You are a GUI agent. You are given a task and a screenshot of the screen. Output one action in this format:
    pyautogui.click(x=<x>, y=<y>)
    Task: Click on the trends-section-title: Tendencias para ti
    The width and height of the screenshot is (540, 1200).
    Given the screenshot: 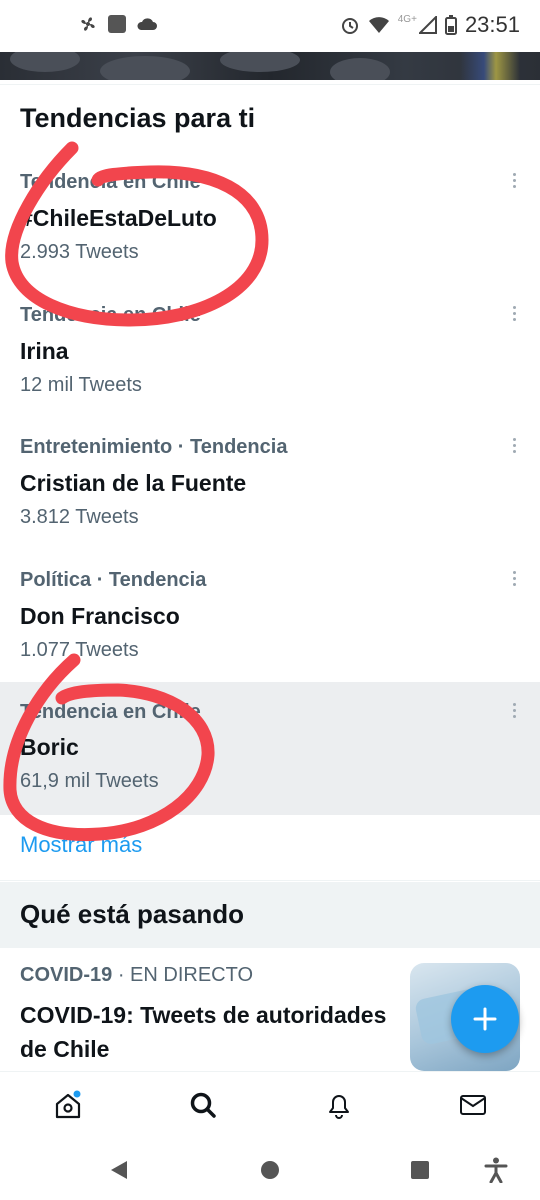 What is the action you would take?
    pyautogui.click(x=138, y=118)
    